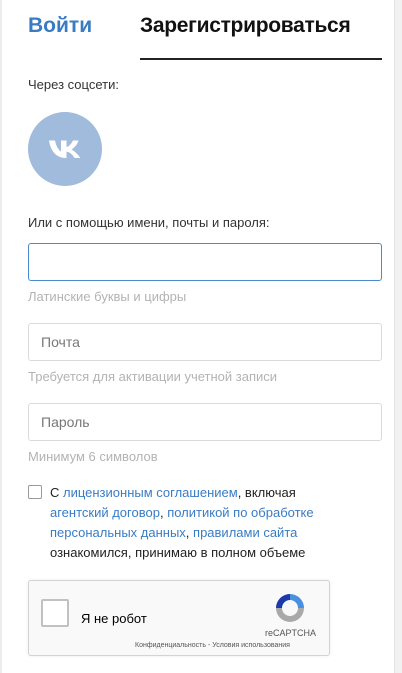 This screenshot has height=673, width=402. What do you see at coordinates (107, 296) in the screenshot?
I see `name-hint: Латинские буквы и цифры` at bounding box center [107, 296].